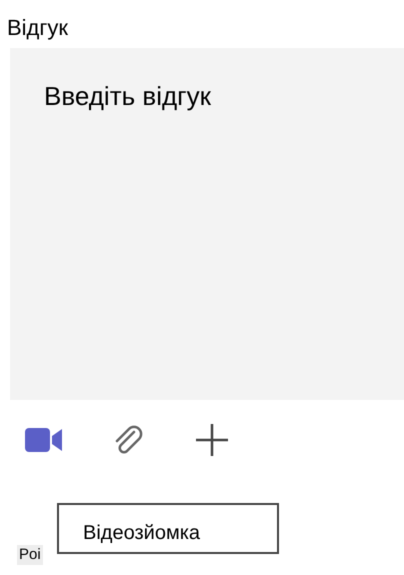  What do you see at coordinates (37, 28) in the screenshot?
I see `field-label: Відгук` at bounding box center [37, 28].